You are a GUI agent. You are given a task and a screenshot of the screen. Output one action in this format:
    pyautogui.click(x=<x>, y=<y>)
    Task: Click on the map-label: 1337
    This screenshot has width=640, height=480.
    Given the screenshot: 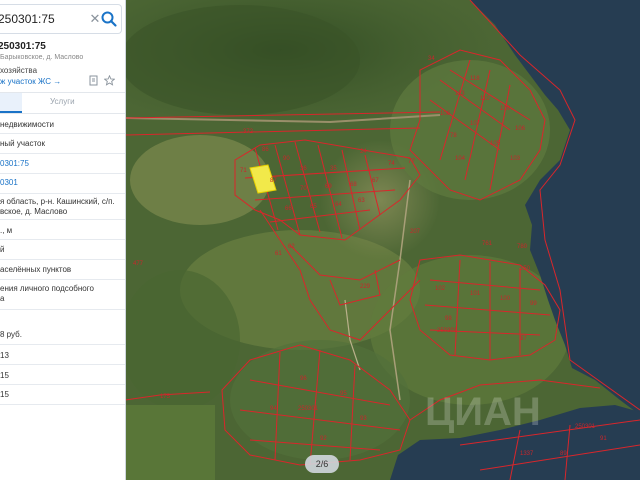 What is the action you would take?
    pyautogui.click(x=527, y=454)
    